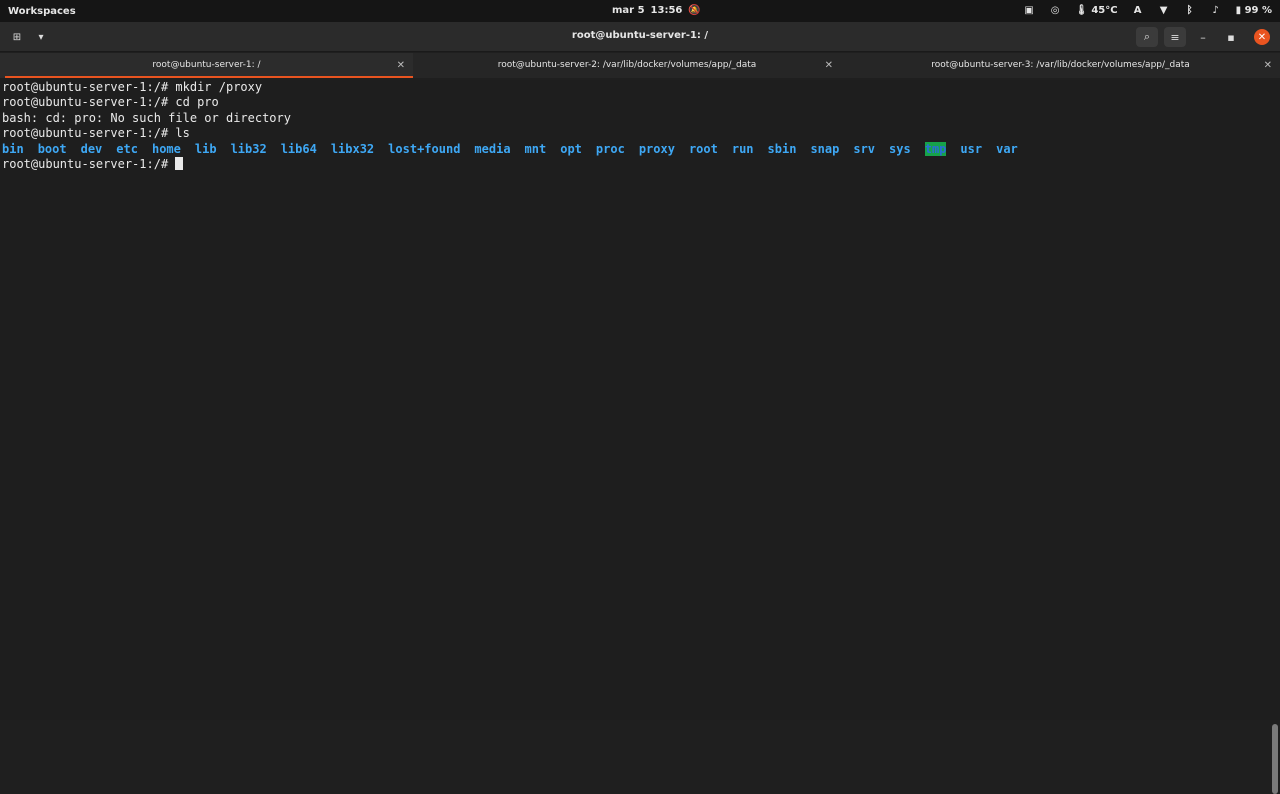 This screenshot has height=794, width=1280. I want to click on ls-entry: sys, so click(900, 148).